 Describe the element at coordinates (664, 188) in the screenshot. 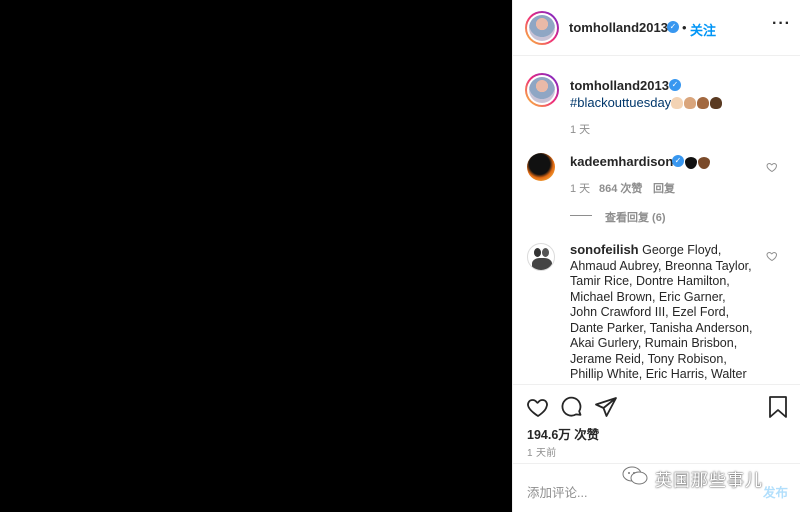

I see `reply-button: 回复` at that location.